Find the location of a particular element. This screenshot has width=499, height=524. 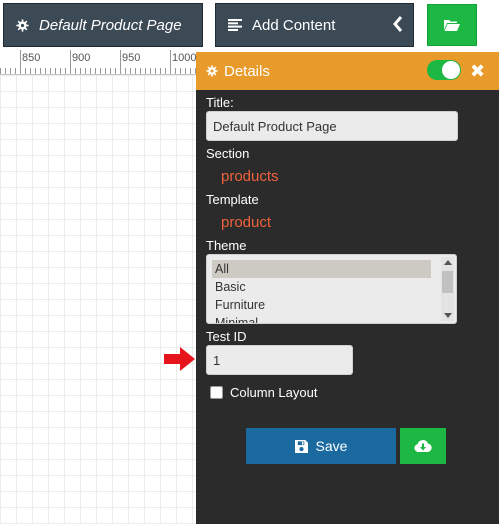

theme-option-basic: Basic is located at coordinates (321, 287).